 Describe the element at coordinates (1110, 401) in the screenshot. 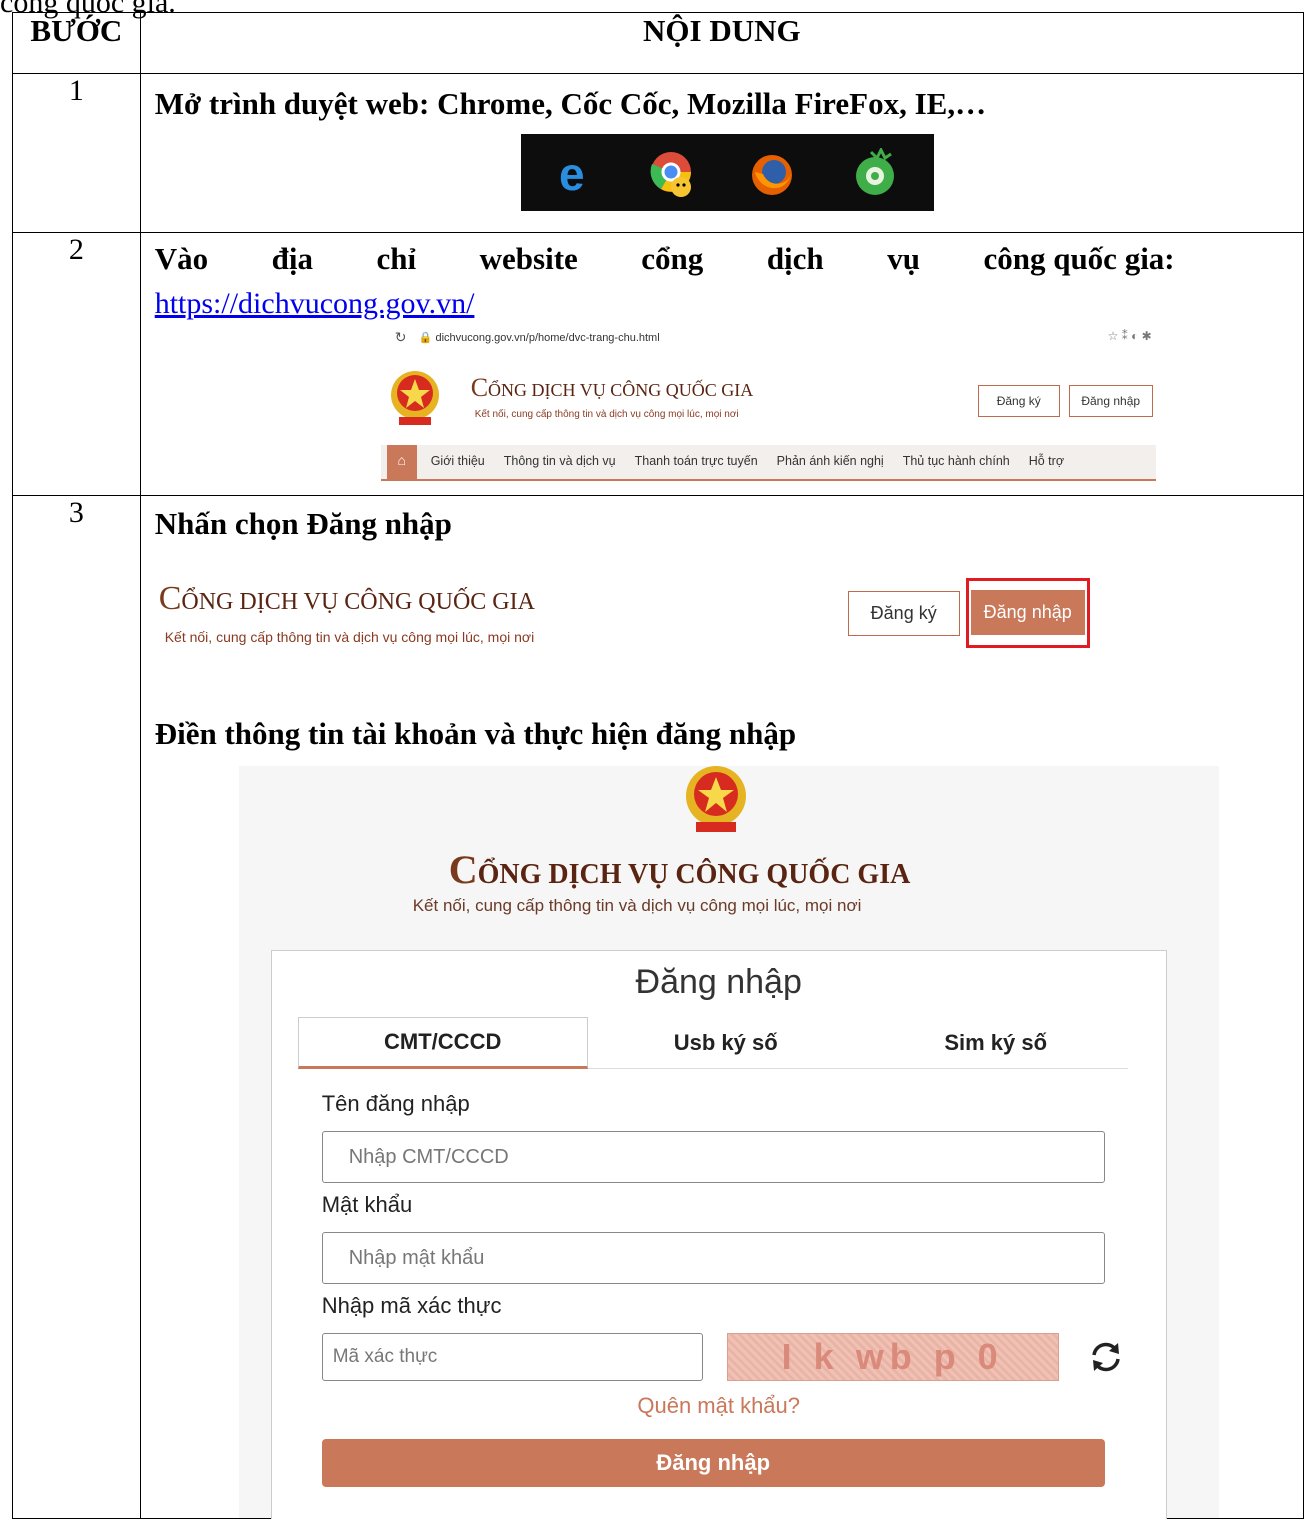

I see `login-button: Đăng nhập` at that location.